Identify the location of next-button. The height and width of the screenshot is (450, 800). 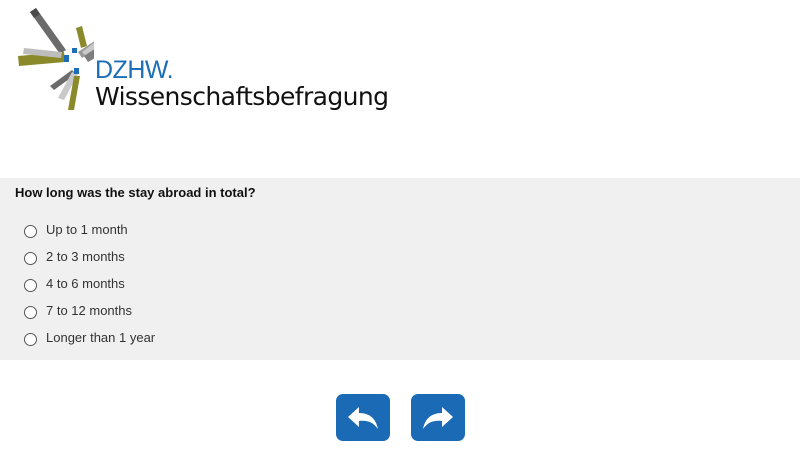
(438, 417).